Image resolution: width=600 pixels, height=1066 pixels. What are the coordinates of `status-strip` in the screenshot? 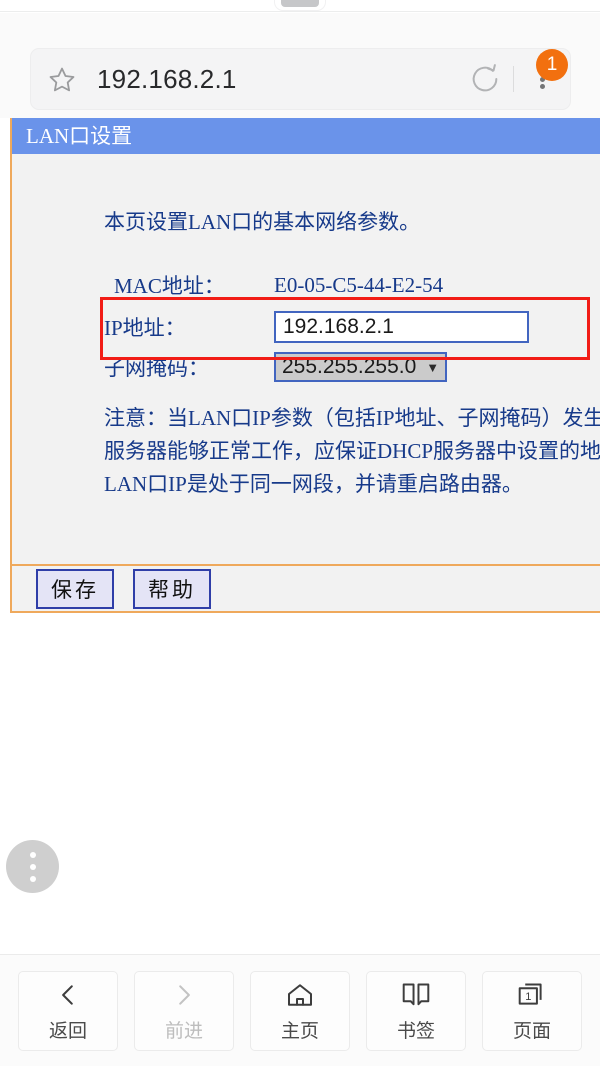 It's located at (300, 6).